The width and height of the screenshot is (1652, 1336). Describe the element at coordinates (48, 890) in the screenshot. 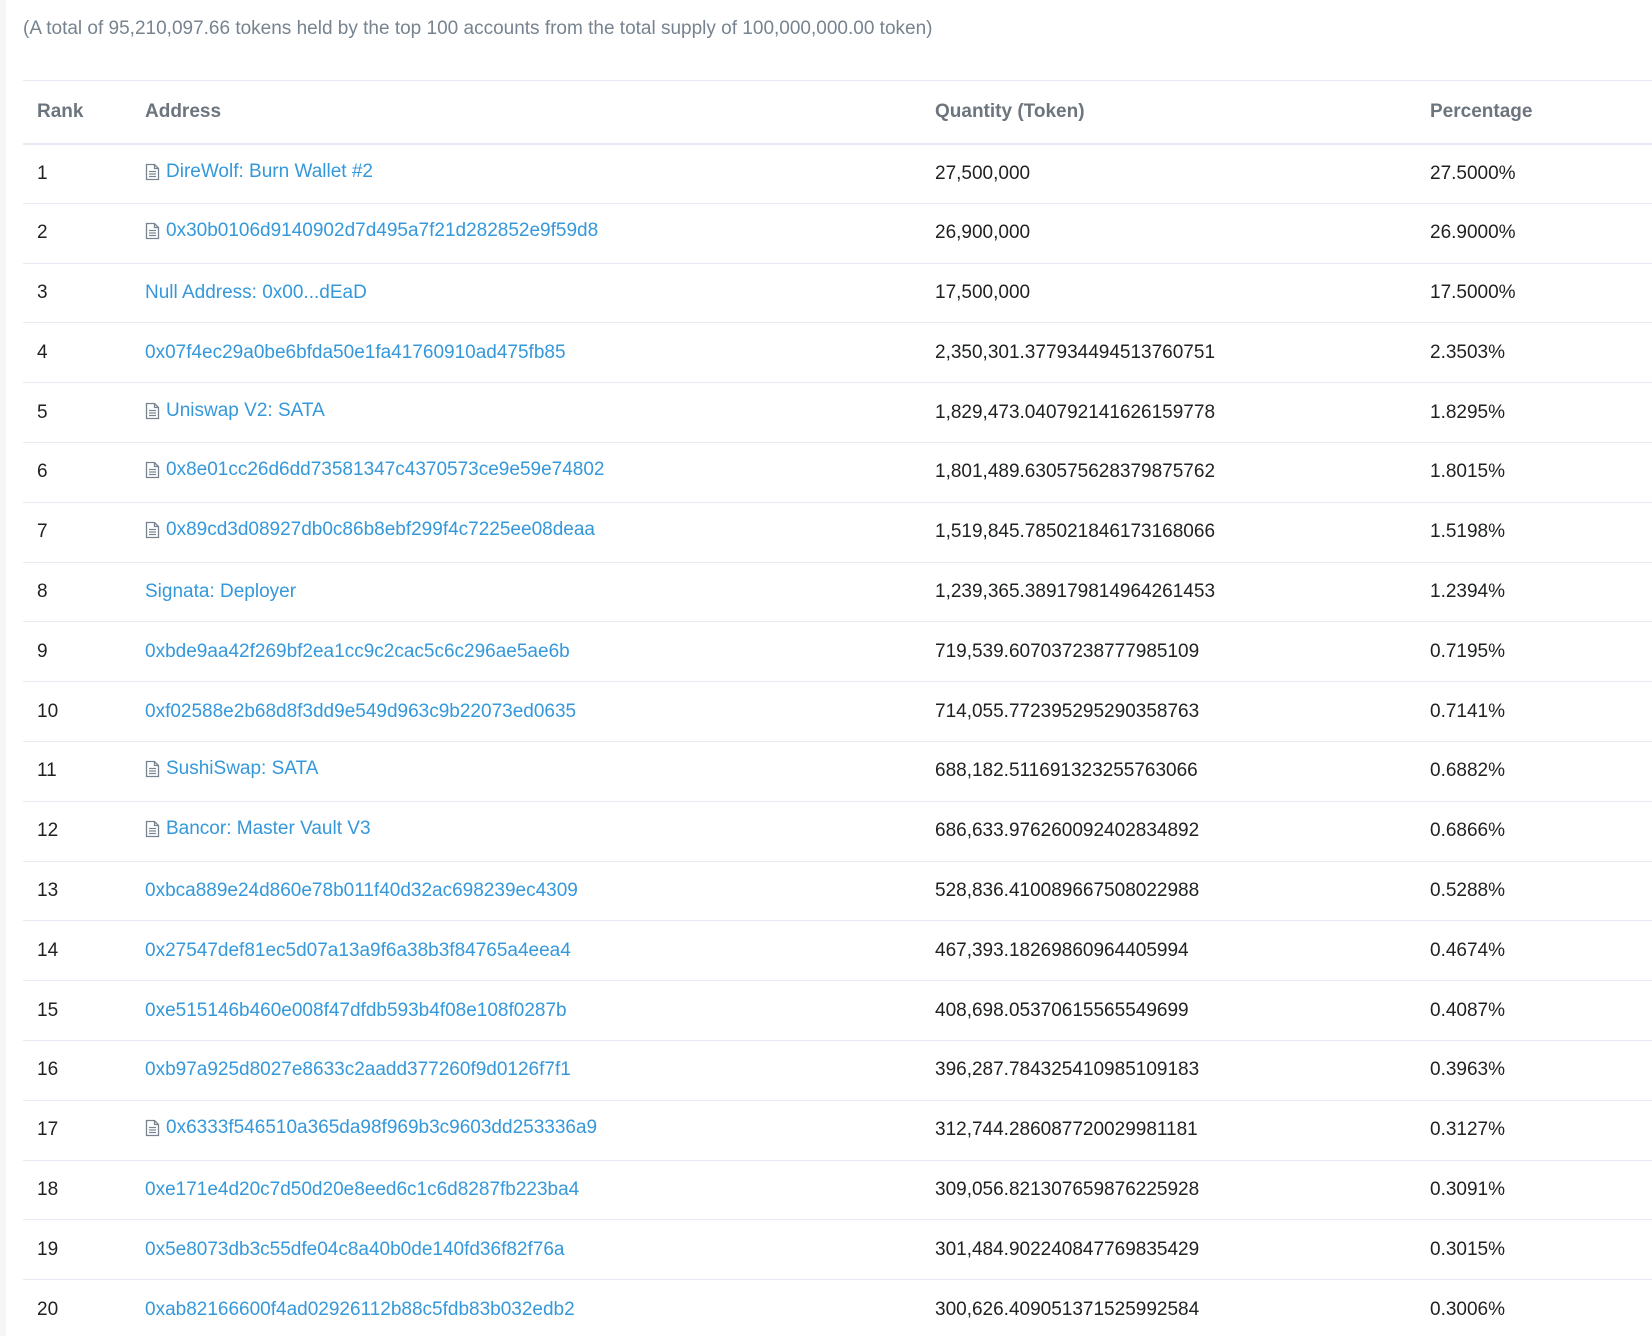

I see `rank-cell: 13` at that location.